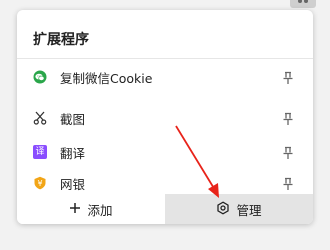  Describe the element at coordinates (165, 58) in the screenshot. I see `title-divider` at that location.